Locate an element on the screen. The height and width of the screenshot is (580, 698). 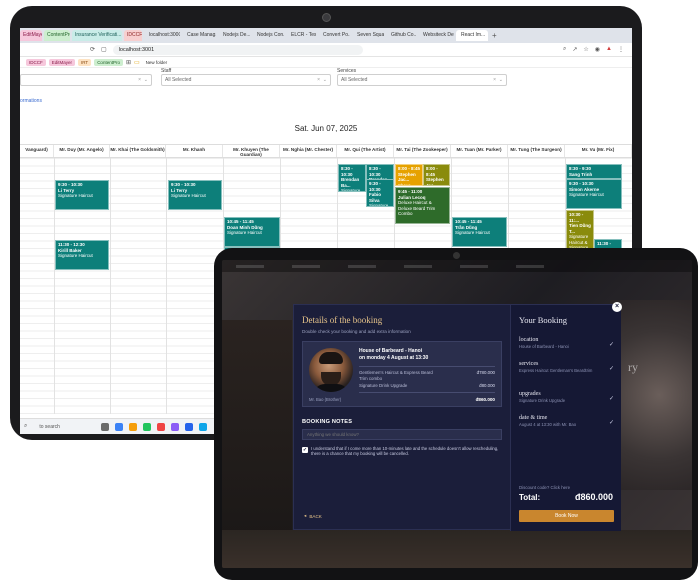
search-icon: ⌕ is located at coordinates (25, 426).